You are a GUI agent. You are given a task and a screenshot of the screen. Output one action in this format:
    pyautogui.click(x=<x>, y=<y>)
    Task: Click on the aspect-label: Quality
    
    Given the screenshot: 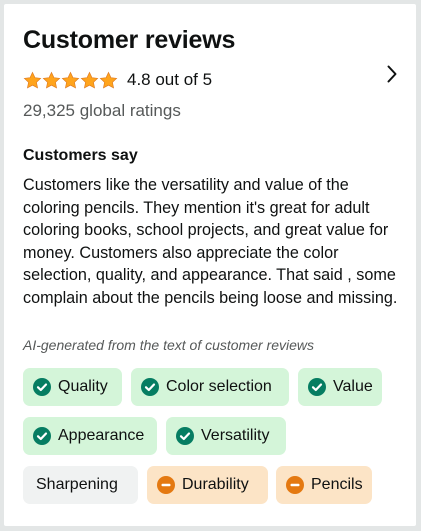 What is the action you would take?
    pyautogui.click(x=83, y=386)
    